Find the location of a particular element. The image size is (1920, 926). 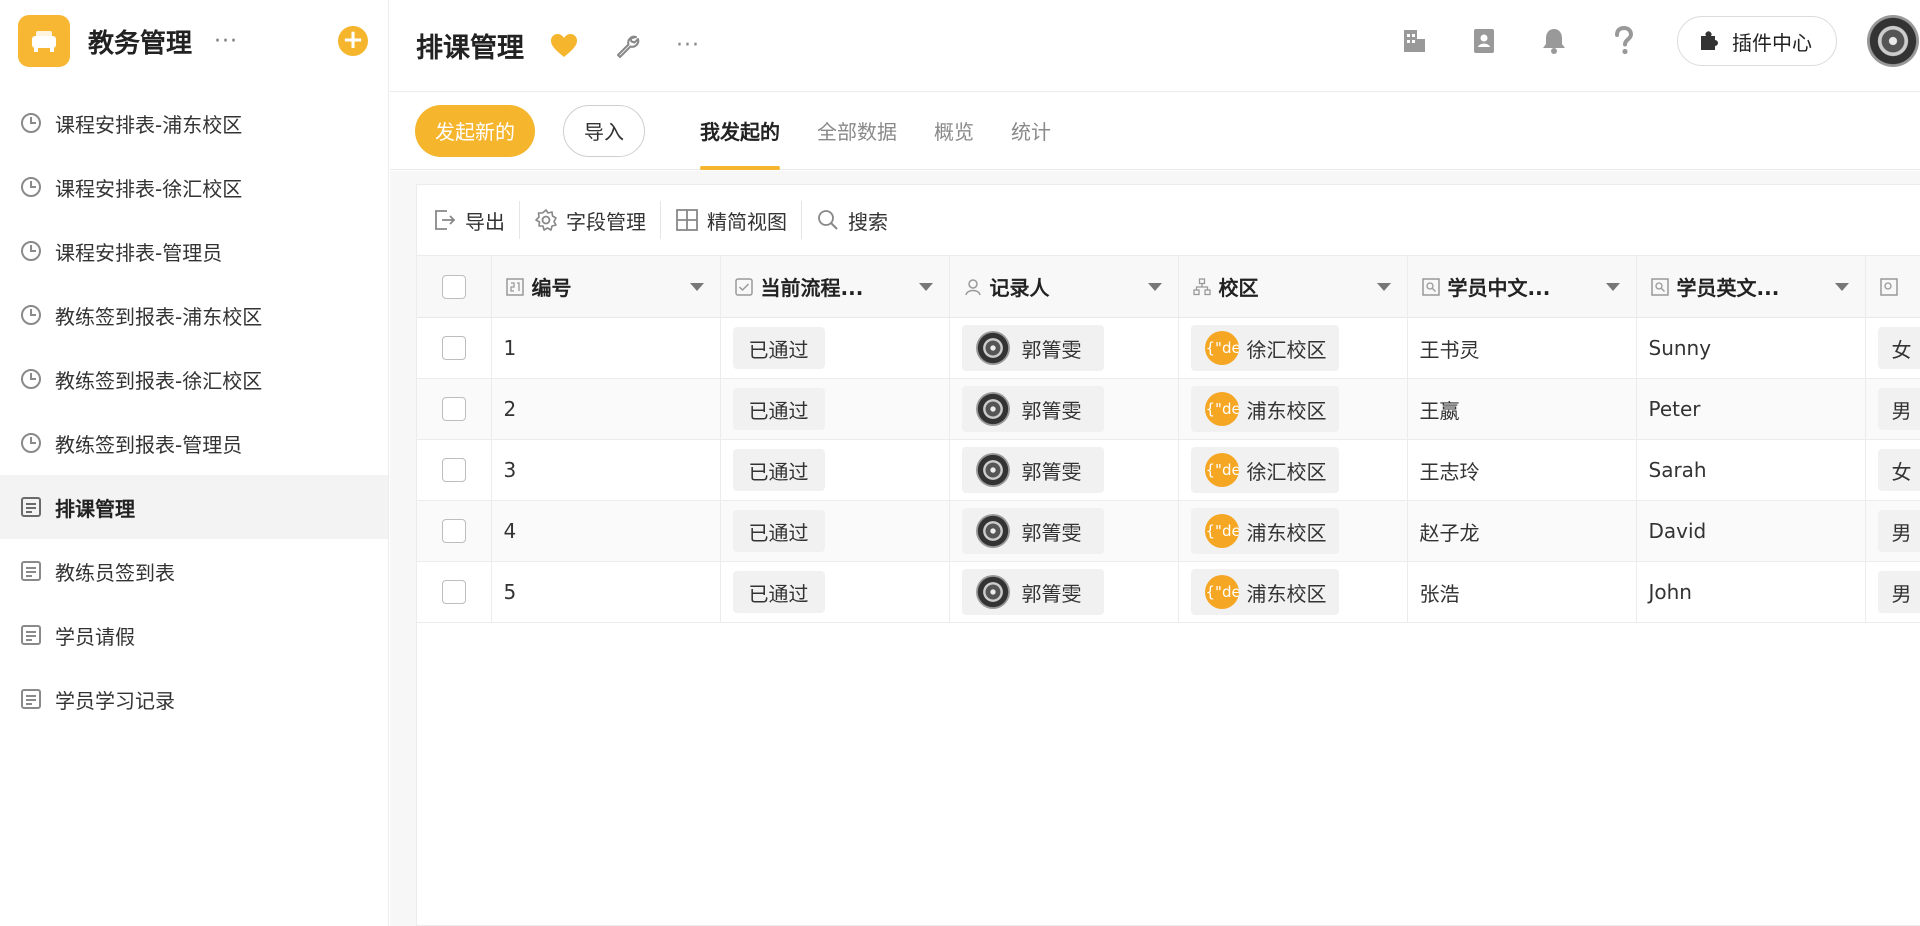

sidebar-item-active: 排课管理 is located at coordinates (194, 507).